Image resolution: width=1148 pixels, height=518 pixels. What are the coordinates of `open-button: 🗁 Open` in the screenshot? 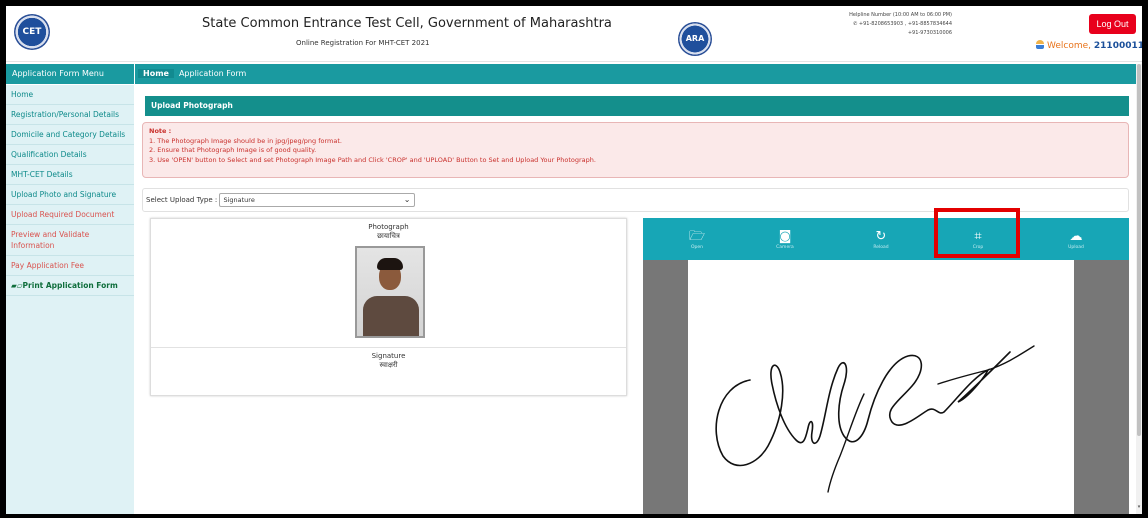 It's located at (697, 239).